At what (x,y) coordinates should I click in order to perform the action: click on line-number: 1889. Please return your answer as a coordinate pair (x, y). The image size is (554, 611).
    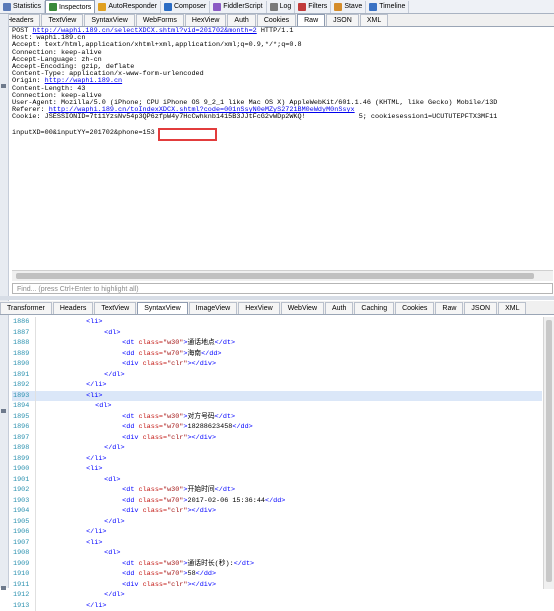
    Looking at the image, I should click on (23, 354).